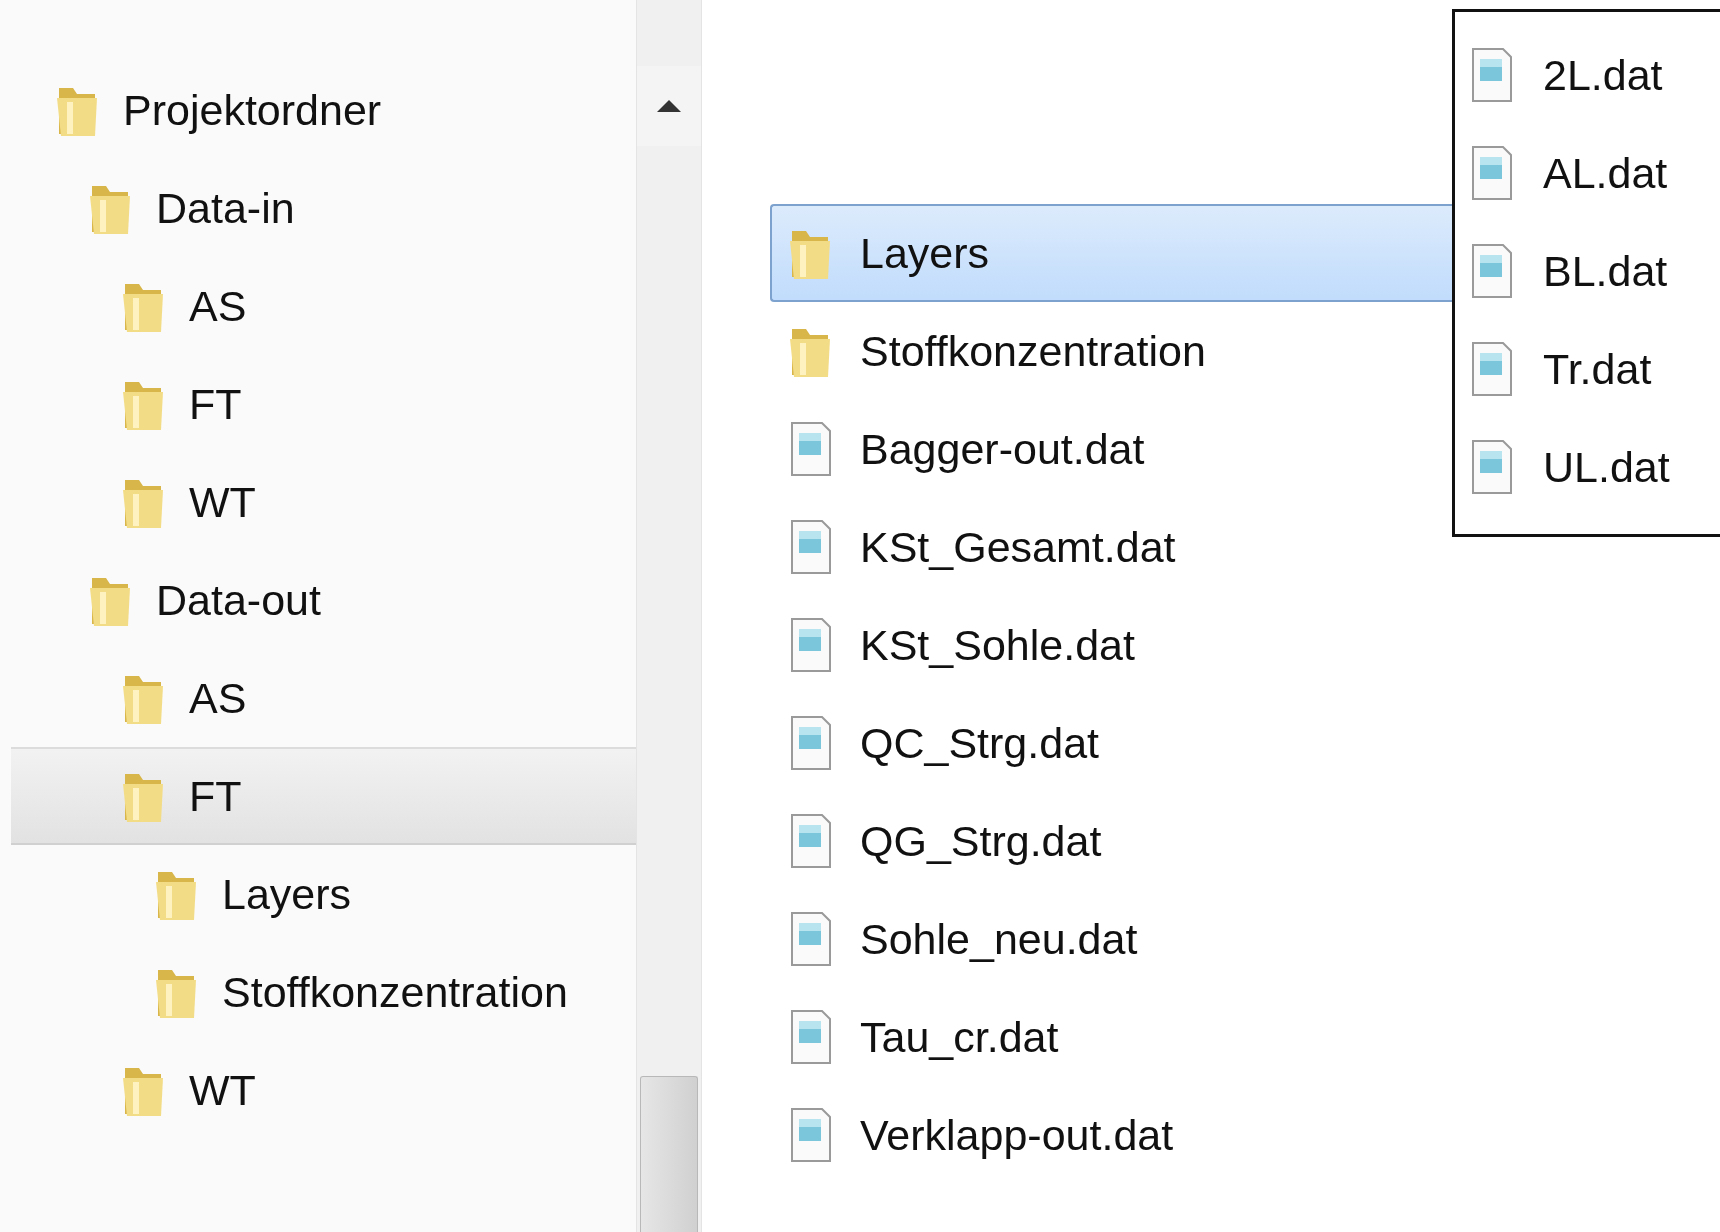  What do you see at coordinates (323, 600) in the screenshot?
I see `tree-item: Data-out` at bounding box center [323, 600].